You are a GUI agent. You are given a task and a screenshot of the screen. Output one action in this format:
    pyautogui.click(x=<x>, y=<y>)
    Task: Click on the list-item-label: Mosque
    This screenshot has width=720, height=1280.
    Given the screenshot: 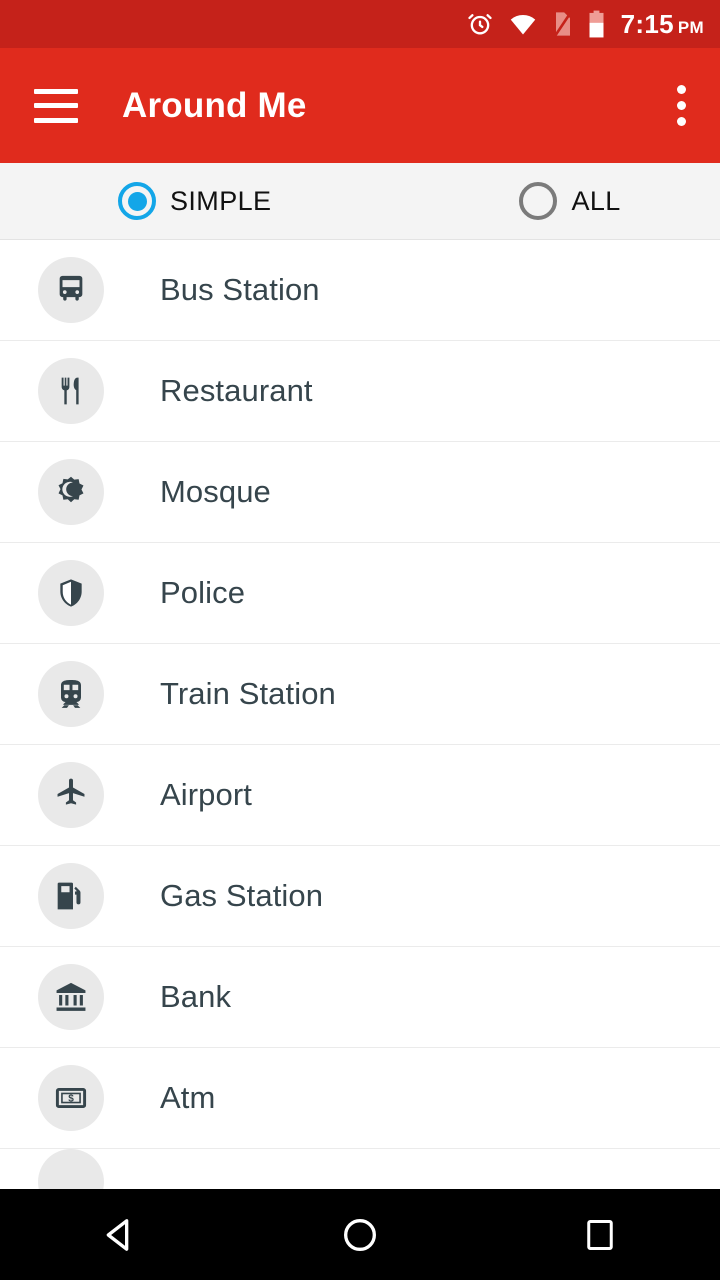 What is the action you would take?
    pyautogui.click(x=215, y=491)
    